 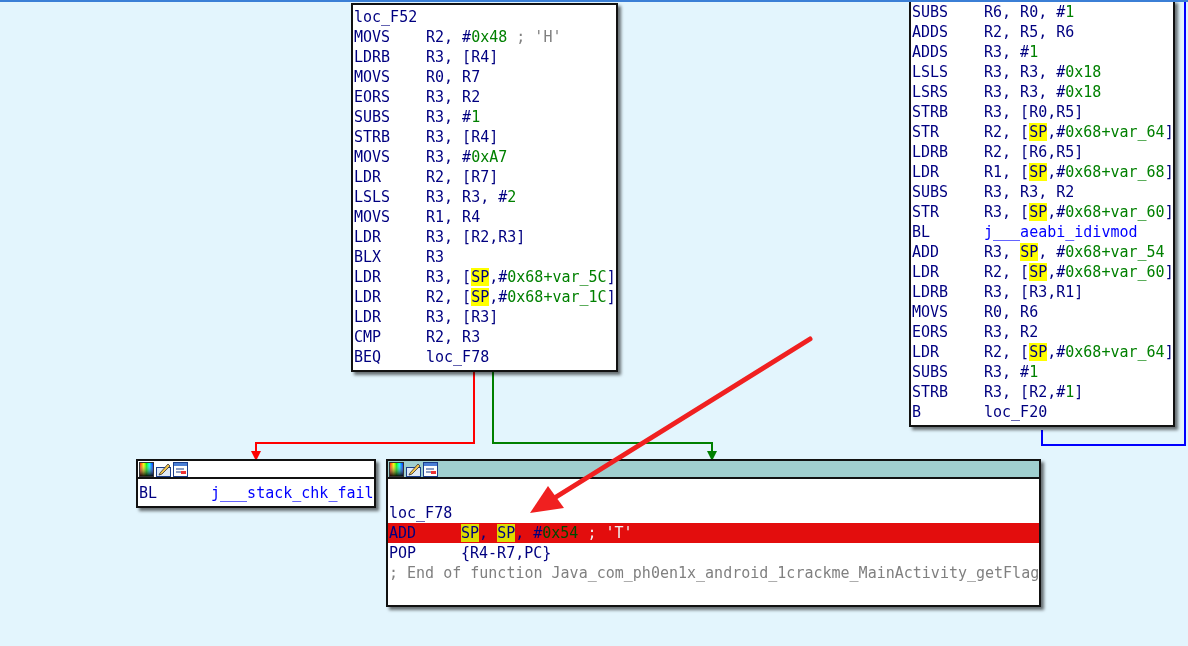 What do you see at coordinates (453, 337) in the screenshot?
I see `operands: R2, R3` at bounding box center [453, 337].